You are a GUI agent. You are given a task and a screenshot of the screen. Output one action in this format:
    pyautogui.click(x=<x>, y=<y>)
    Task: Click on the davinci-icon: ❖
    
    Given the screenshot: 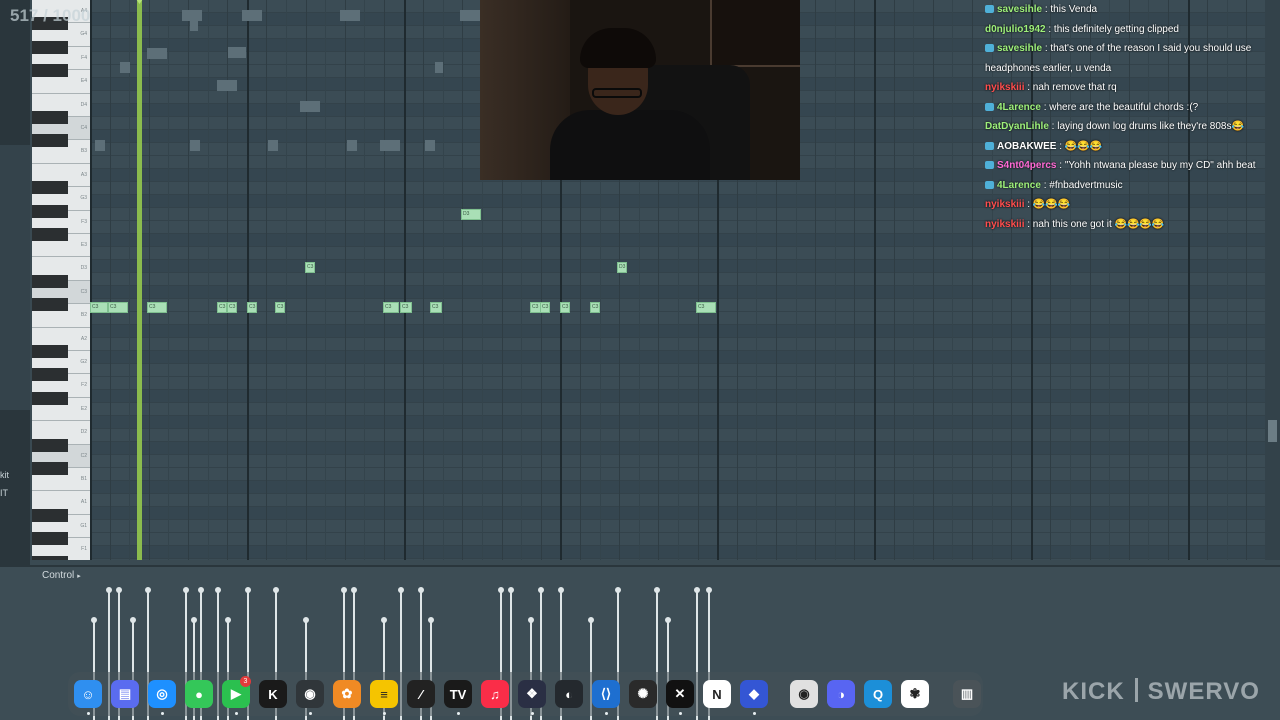 What is the action you would take?
    pyautogui.click(x=532, y=694)
    